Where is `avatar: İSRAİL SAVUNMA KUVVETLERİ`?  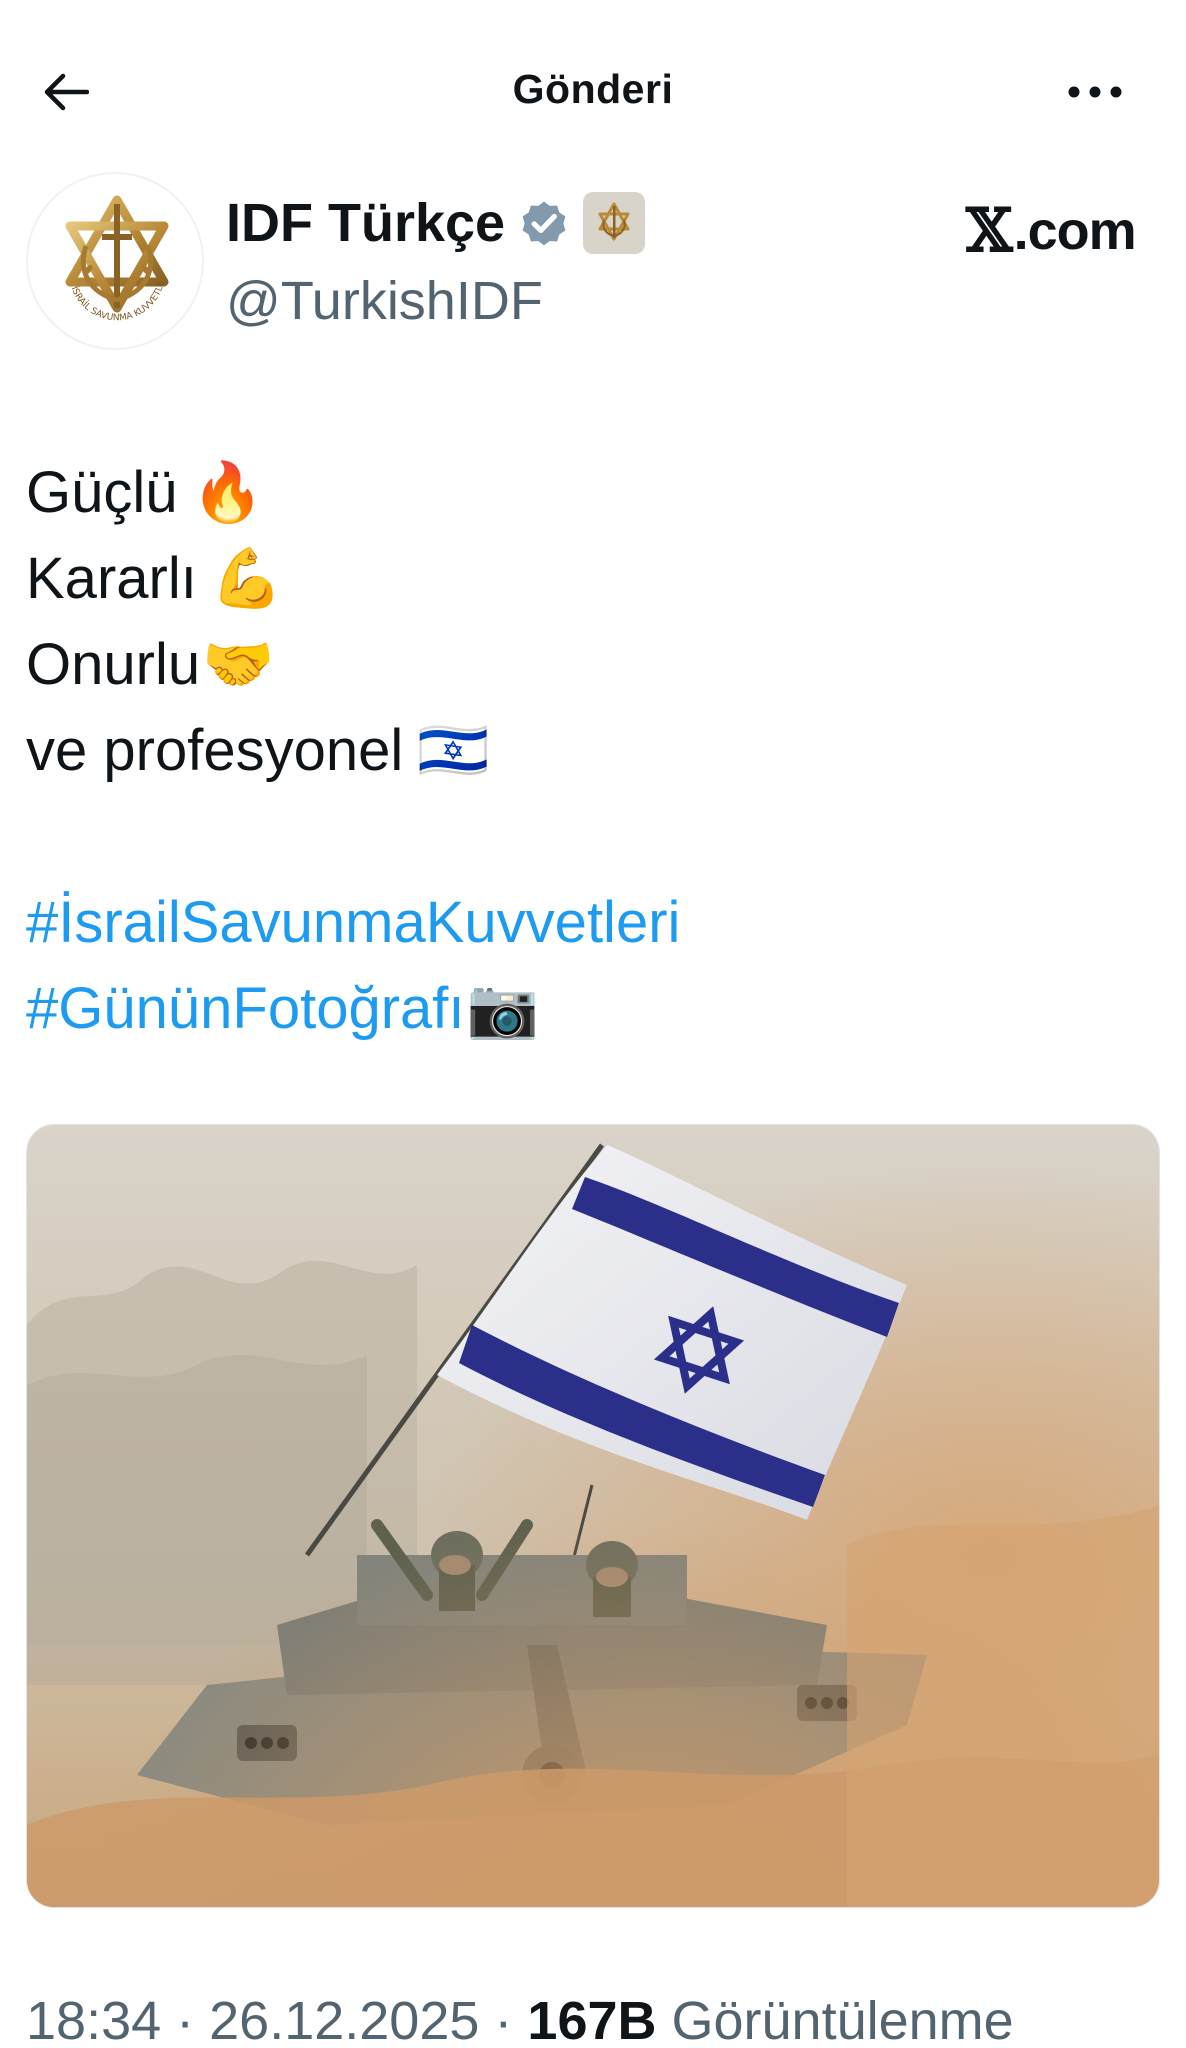 avatar: İSRAİL SAVUNMA KUVVETLERİ is located at coordinates (115, 261).